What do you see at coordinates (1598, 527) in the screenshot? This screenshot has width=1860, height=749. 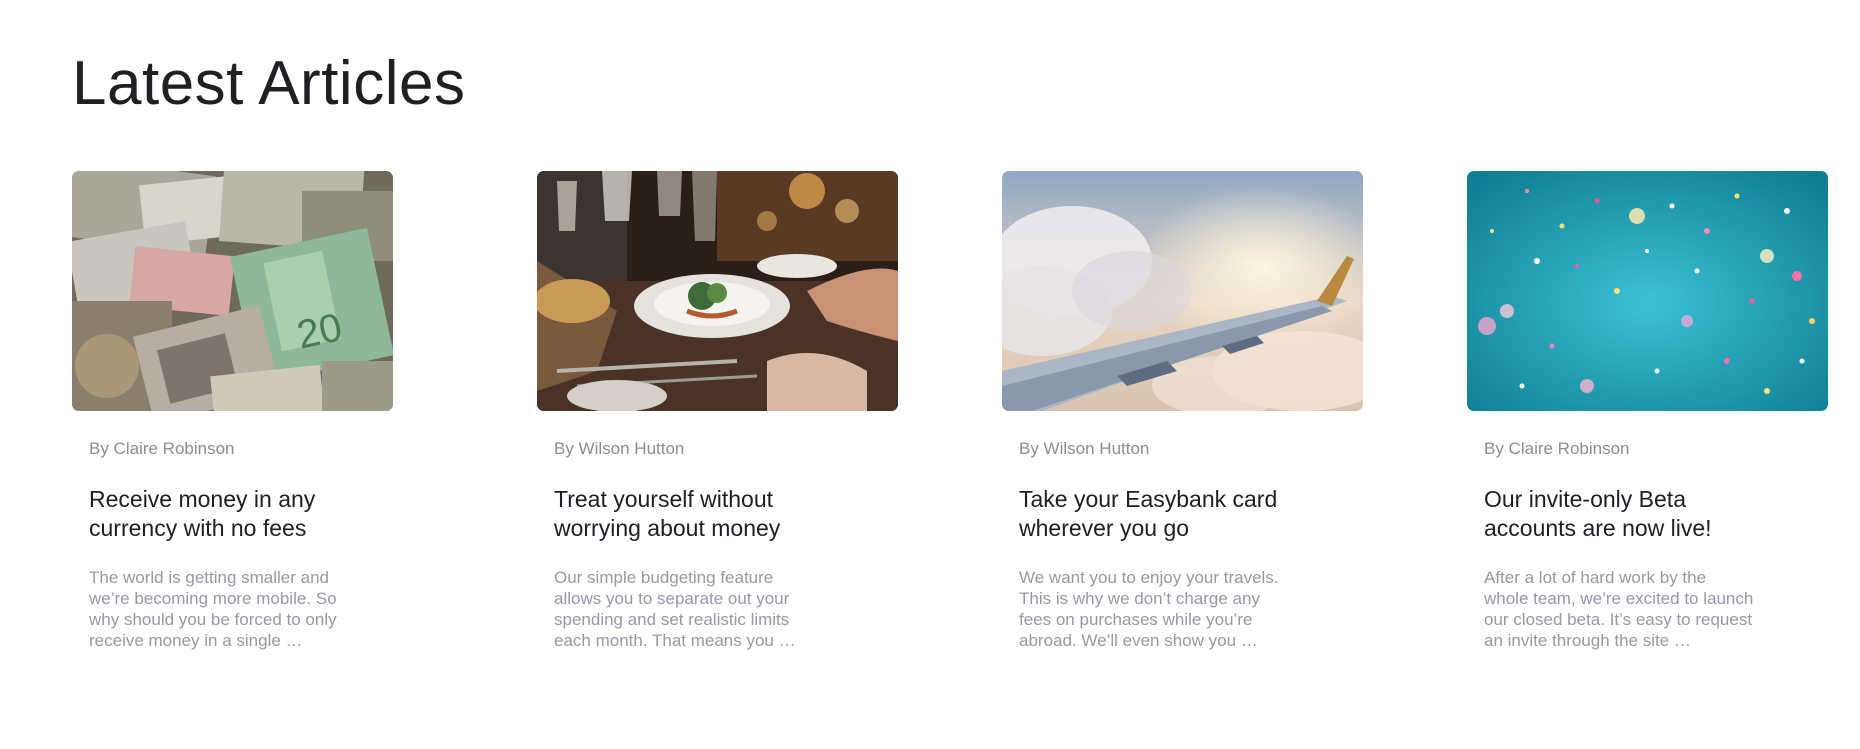 I see `article-title-line: accounts are now live!` at bounding box center [1598, 527].